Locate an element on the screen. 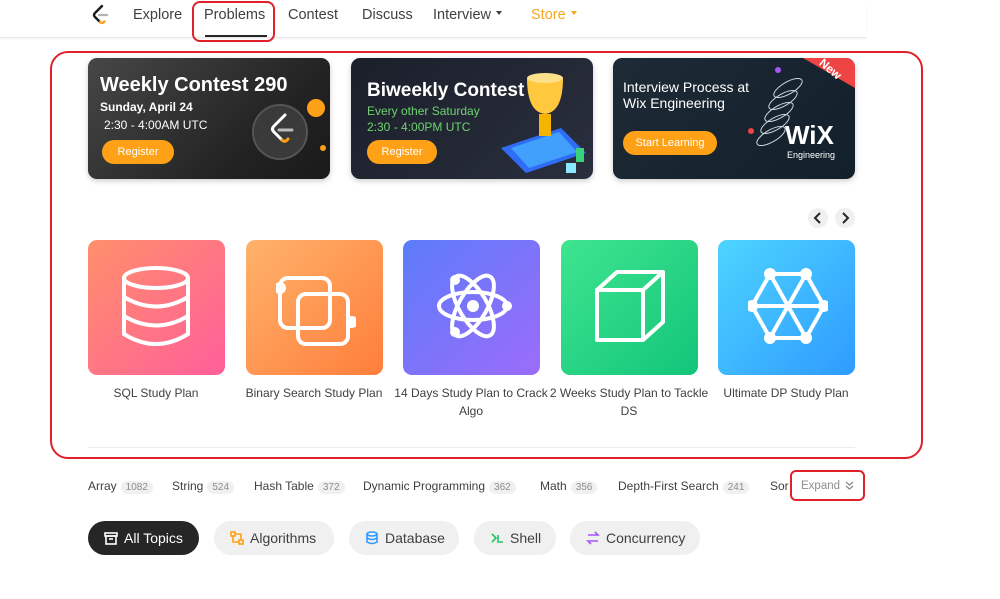 The width and height of the screenshot is (1000, 599). tag-depth-first-search: Depth-First Search 241 is located at coordinates (684, 486).